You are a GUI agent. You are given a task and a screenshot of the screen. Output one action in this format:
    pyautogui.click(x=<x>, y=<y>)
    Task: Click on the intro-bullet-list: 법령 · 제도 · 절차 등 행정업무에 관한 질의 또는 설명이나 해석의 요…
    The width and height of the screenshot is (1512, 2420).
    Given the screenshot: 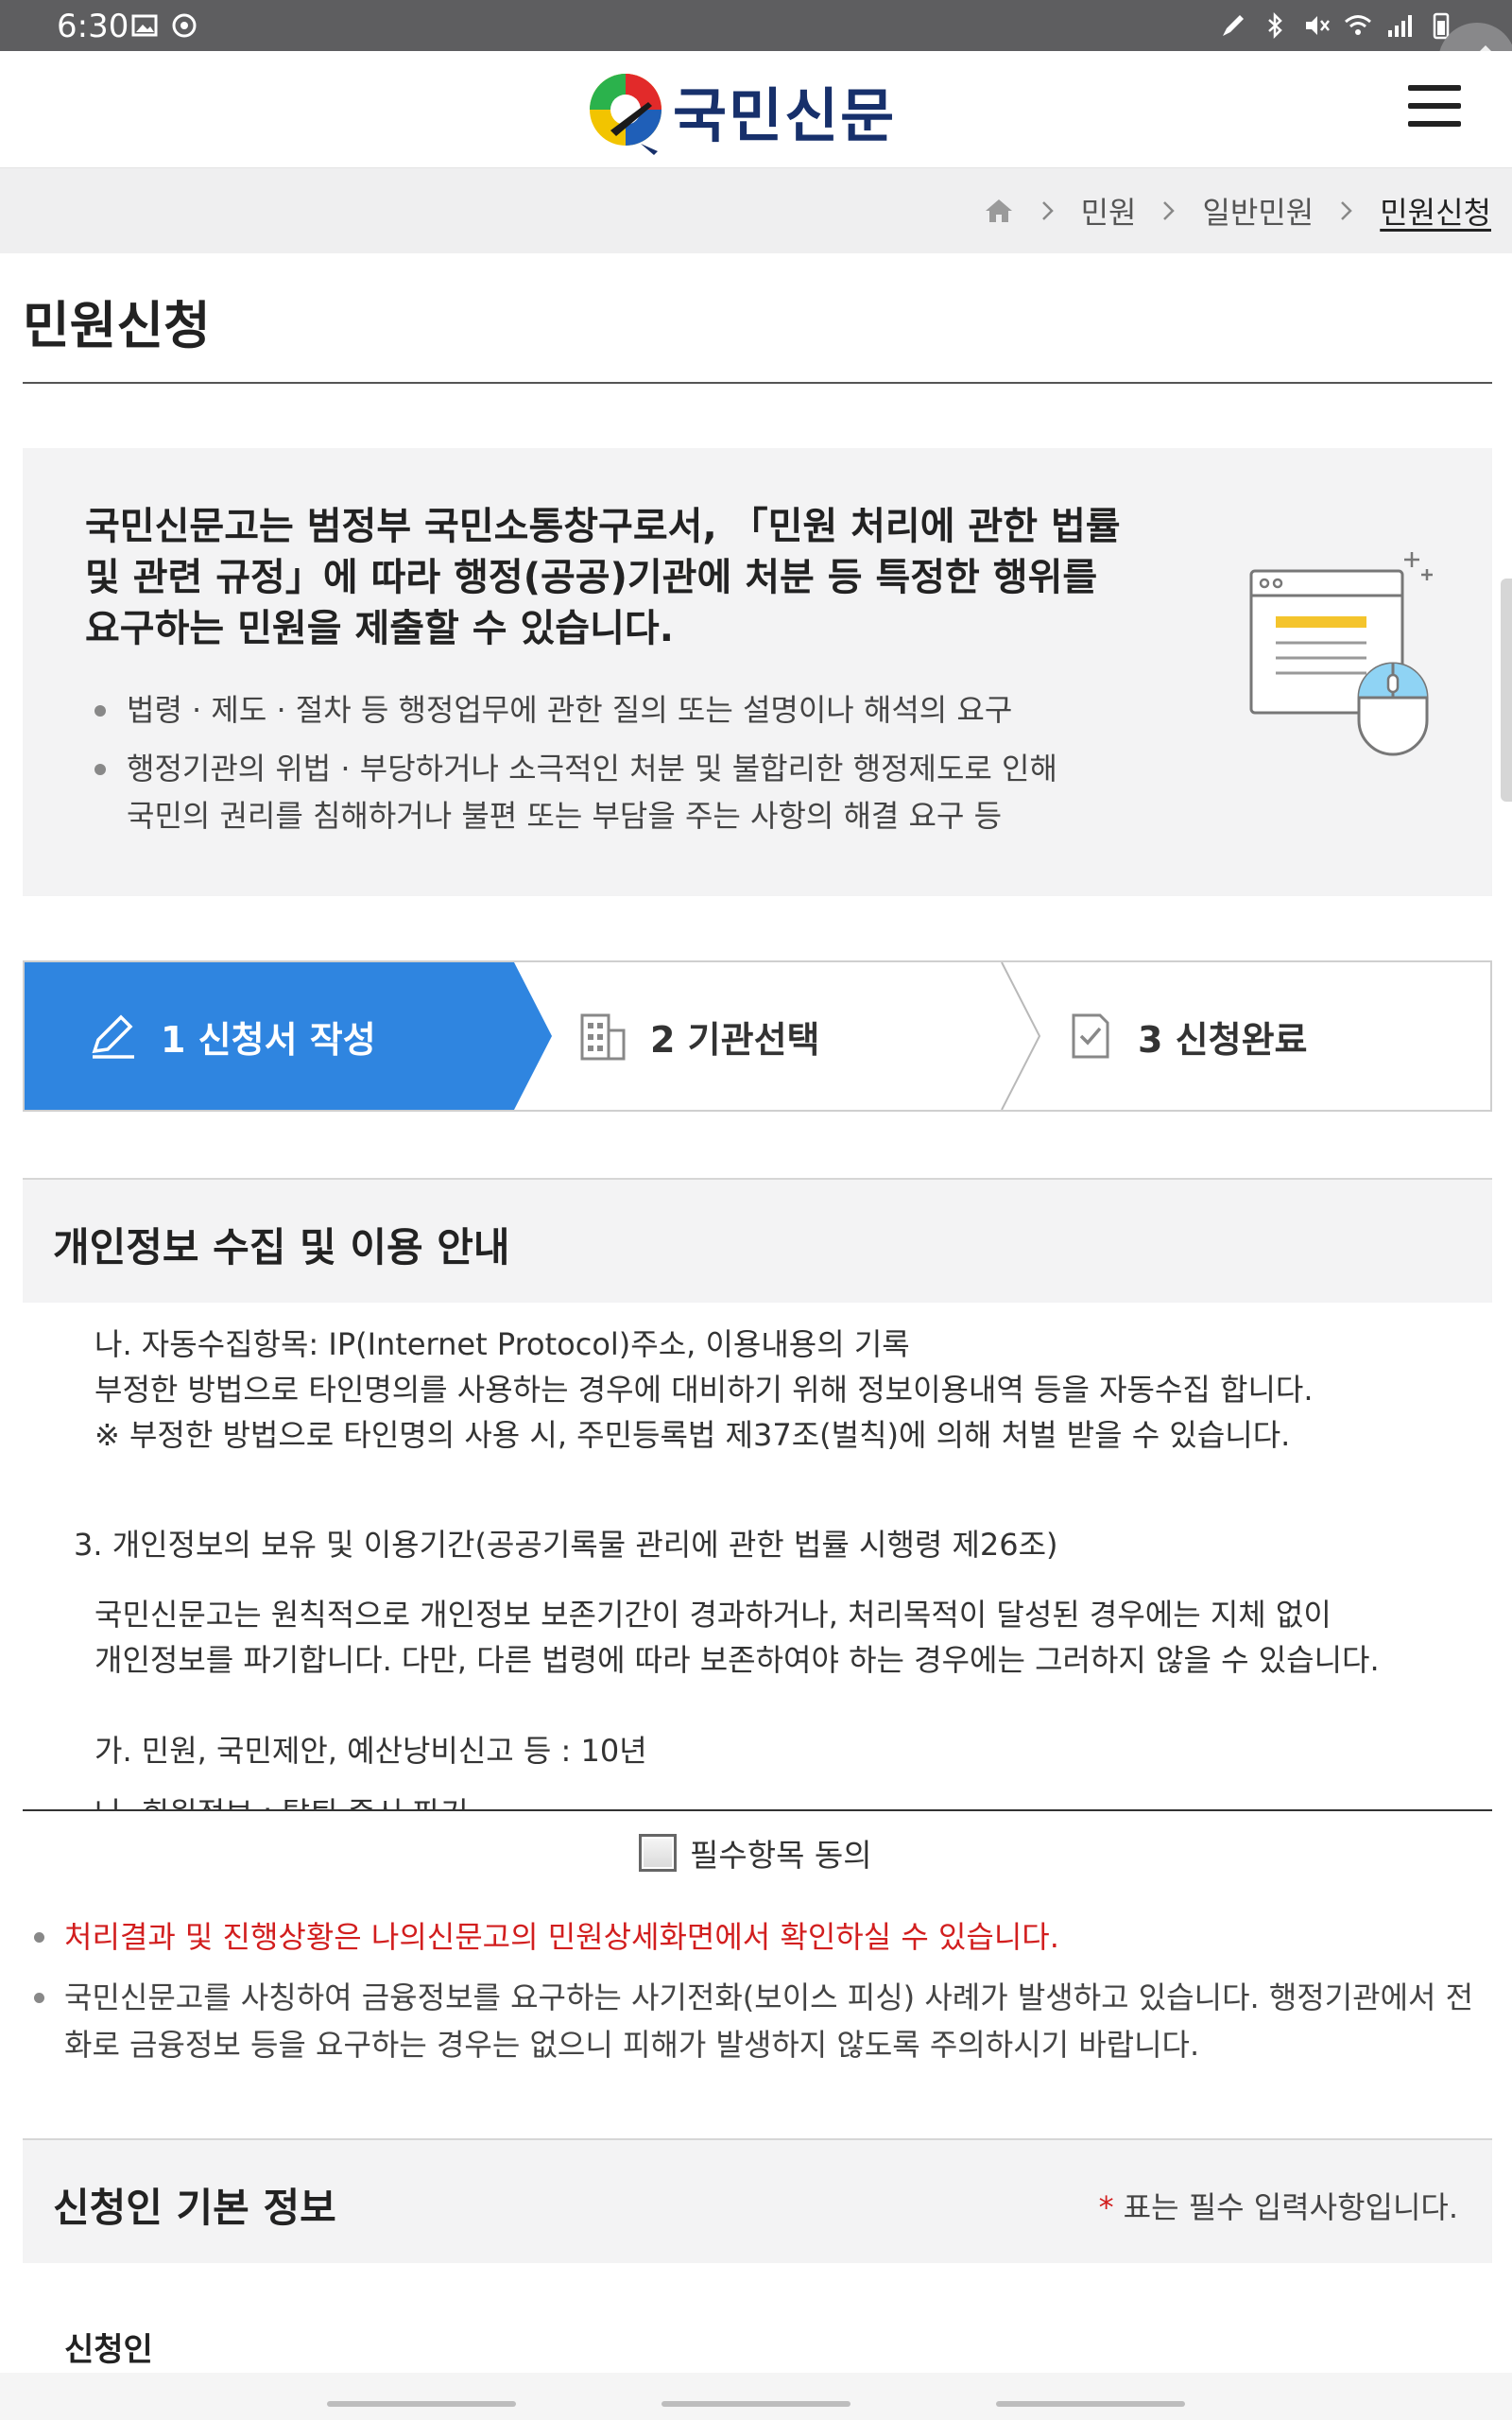 What is the action you would take?
    pyautogui.click(x=634, y=768)
    